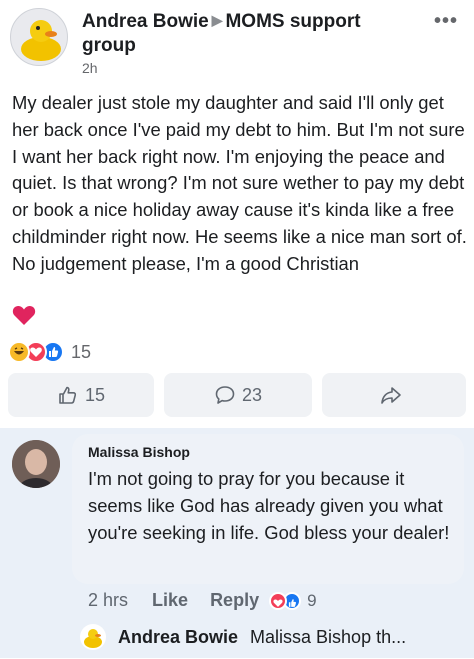  Describe the element at coordinates (225, 395) in the screenshot. I see `comment-bubble-icon` at that location.